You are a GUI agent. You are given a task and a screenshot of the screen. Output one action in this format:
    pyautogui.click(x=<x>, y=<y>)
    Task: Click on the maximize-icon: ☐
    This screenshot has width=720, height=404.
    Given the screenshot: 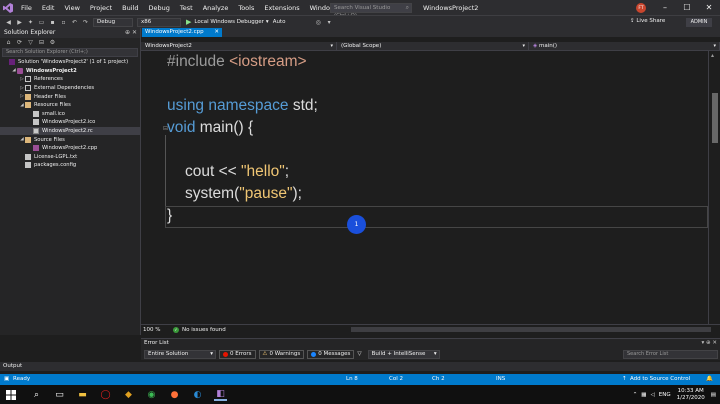 What is the action you would take?
    pyautogui.click(x=687, y=7)
    